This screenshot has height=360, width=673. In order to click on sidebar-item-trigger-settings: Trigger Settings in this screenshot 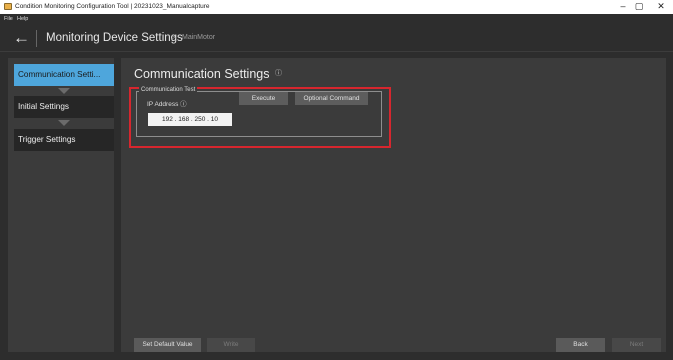, I will do `click(64, 140)`.